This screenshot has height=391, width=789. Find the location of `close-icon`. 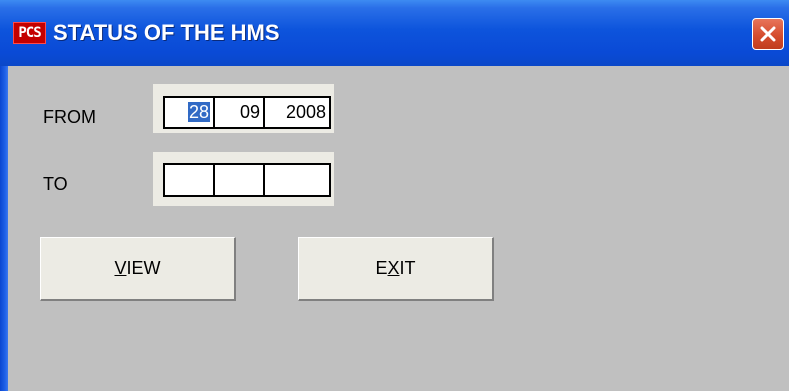

close-icon is located at coordinates (768, 34).